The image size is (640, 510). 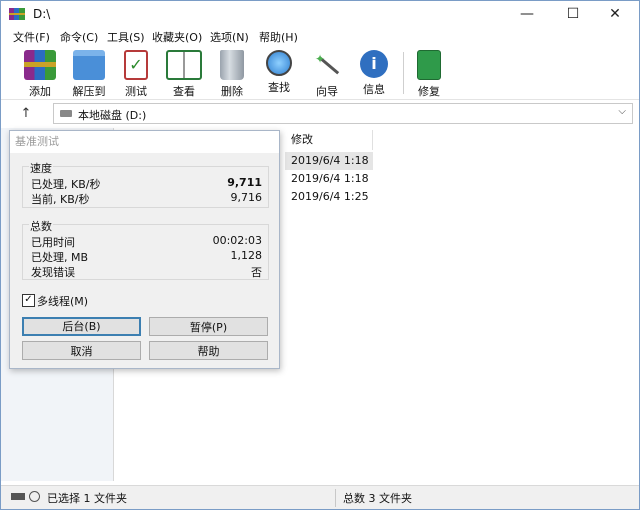 I want to click on info-icon: i, so click(x=374, y=64).